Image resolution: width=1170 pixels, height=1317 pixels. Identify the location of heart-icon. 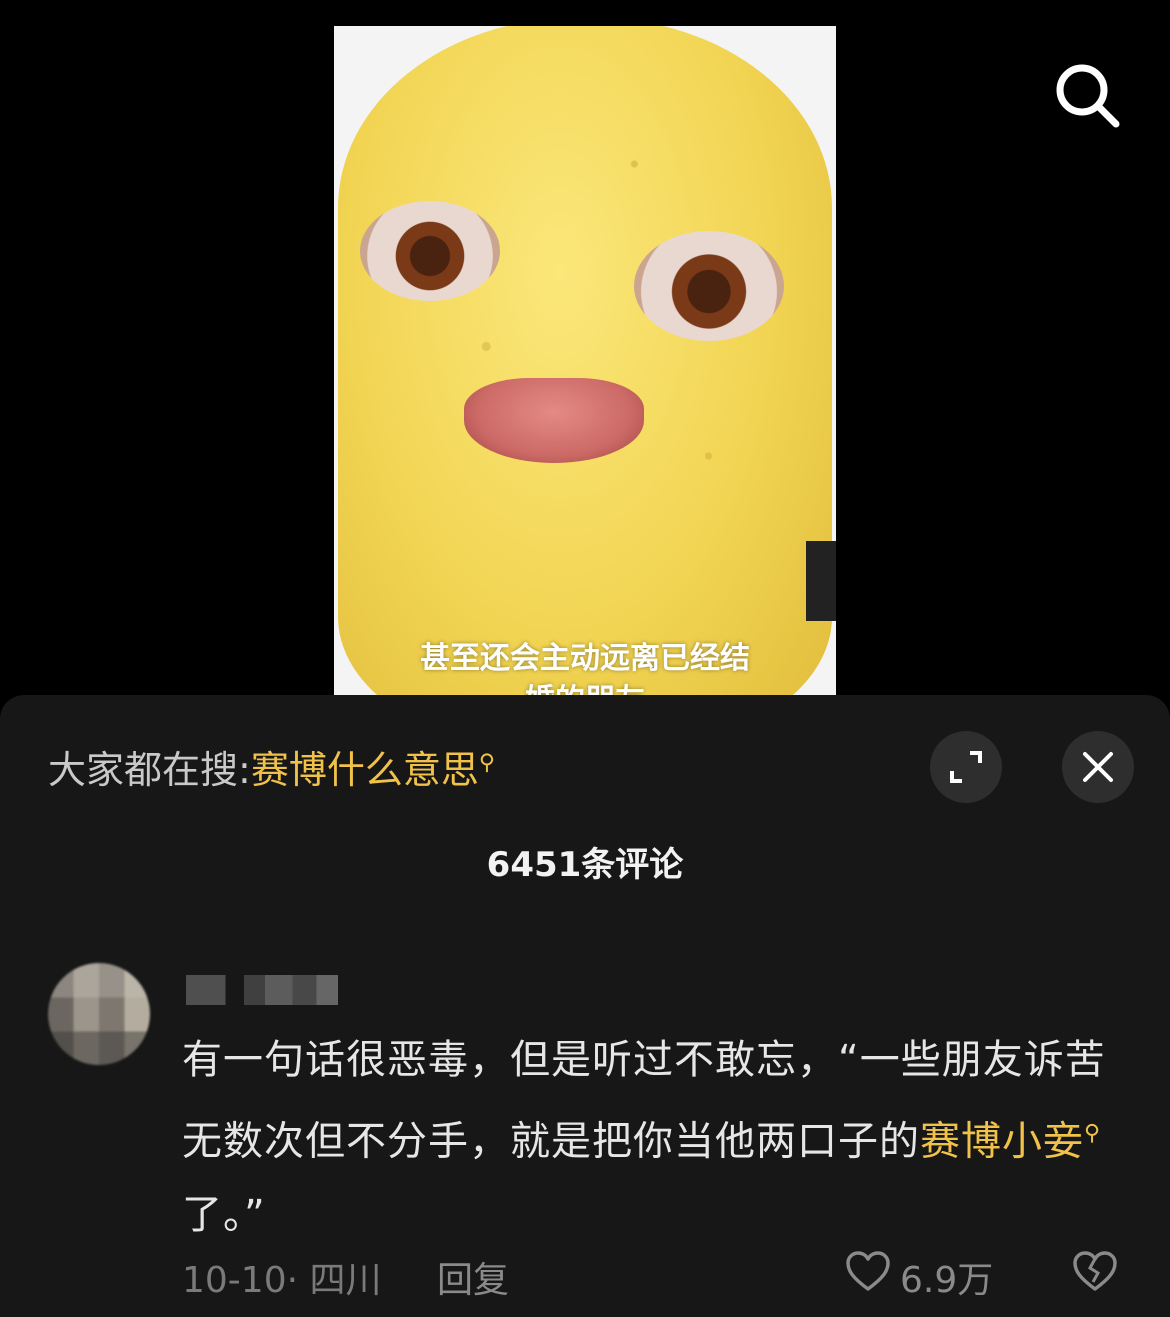
(868, 1271).